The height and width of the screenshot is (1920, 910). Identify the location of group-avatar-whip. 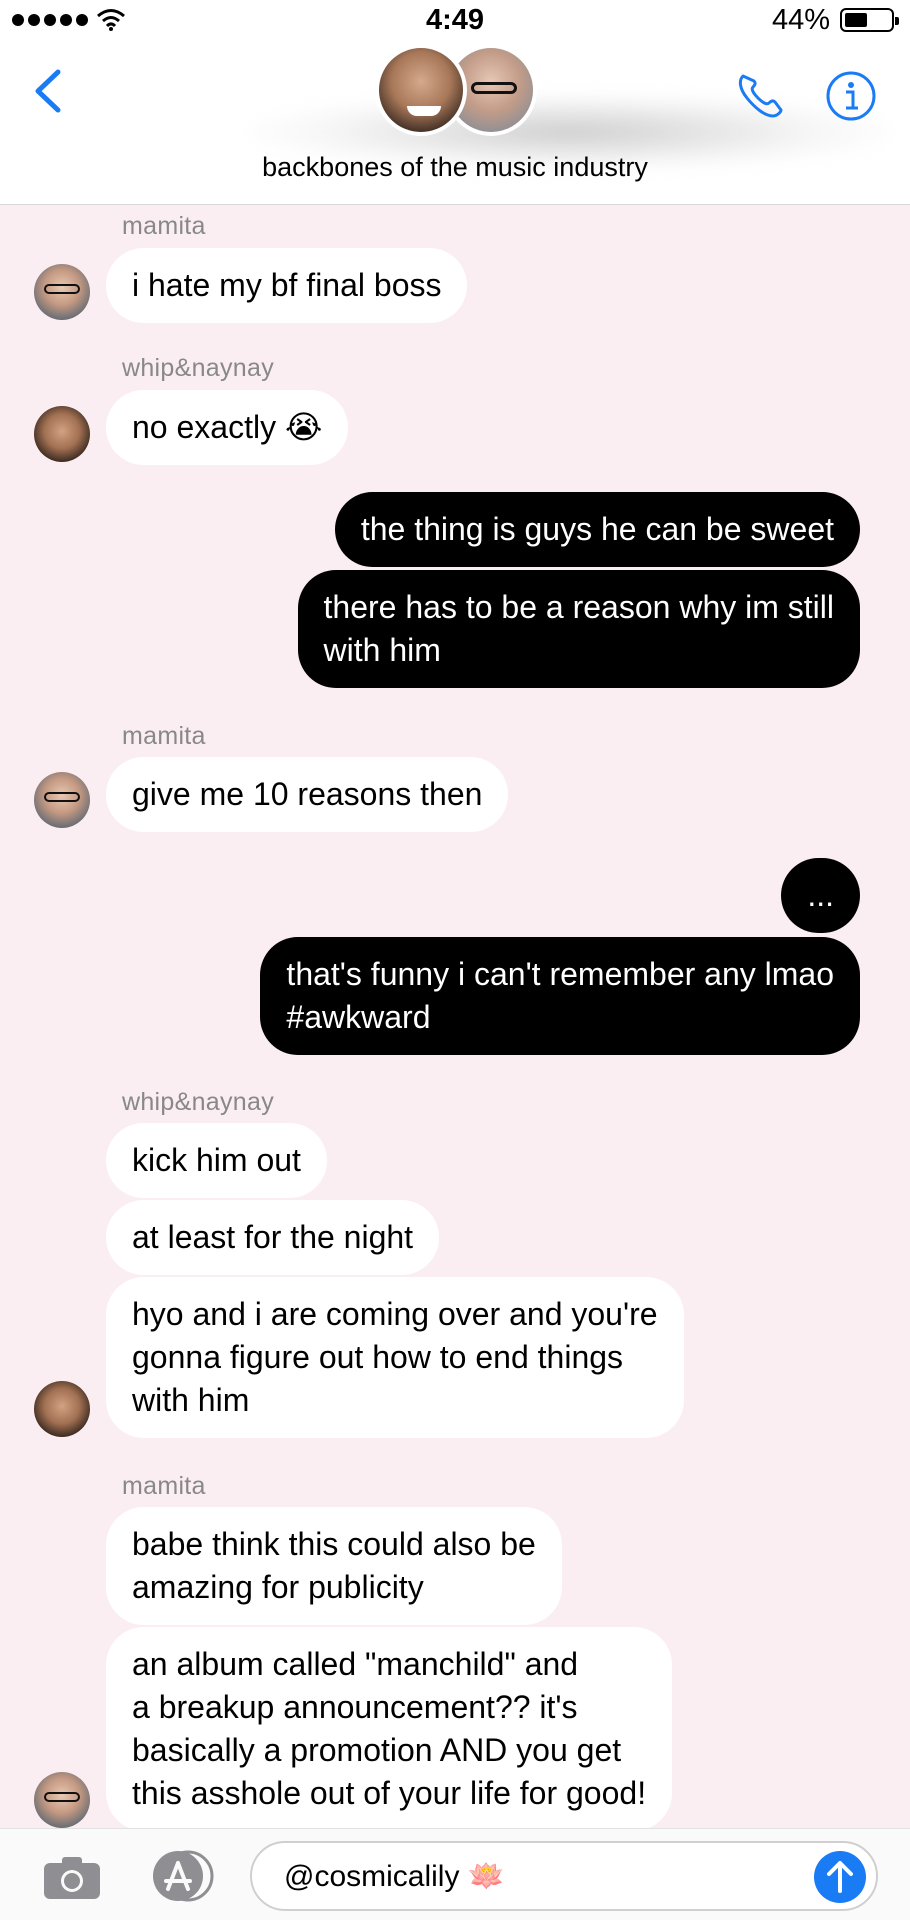
(421, 90).